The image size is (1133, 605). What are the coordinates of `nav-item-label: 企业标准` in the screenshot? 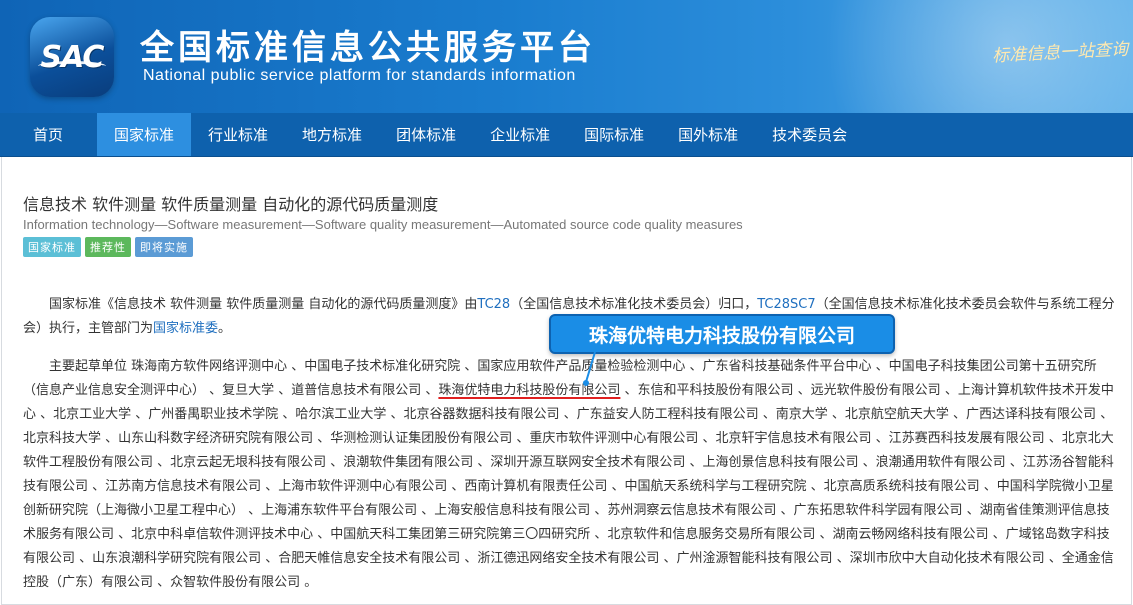 It's located at (520, 135).